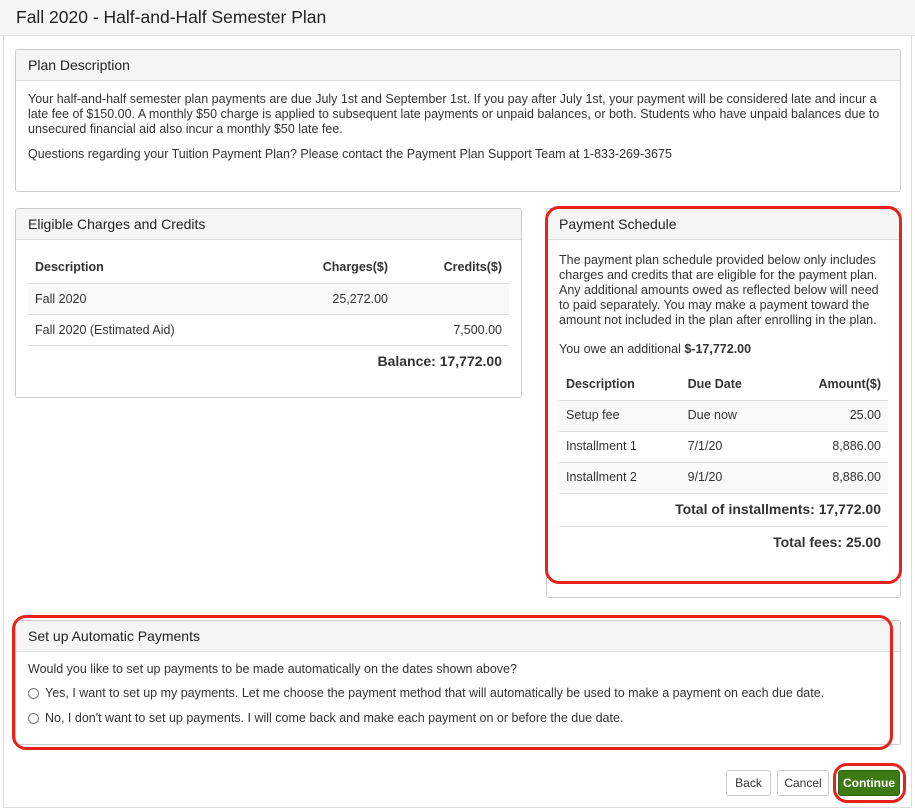 This screenshot has height=810, width=915. I want to click on total-installments: Total of installments: 17,772.00, so click(723, 509).